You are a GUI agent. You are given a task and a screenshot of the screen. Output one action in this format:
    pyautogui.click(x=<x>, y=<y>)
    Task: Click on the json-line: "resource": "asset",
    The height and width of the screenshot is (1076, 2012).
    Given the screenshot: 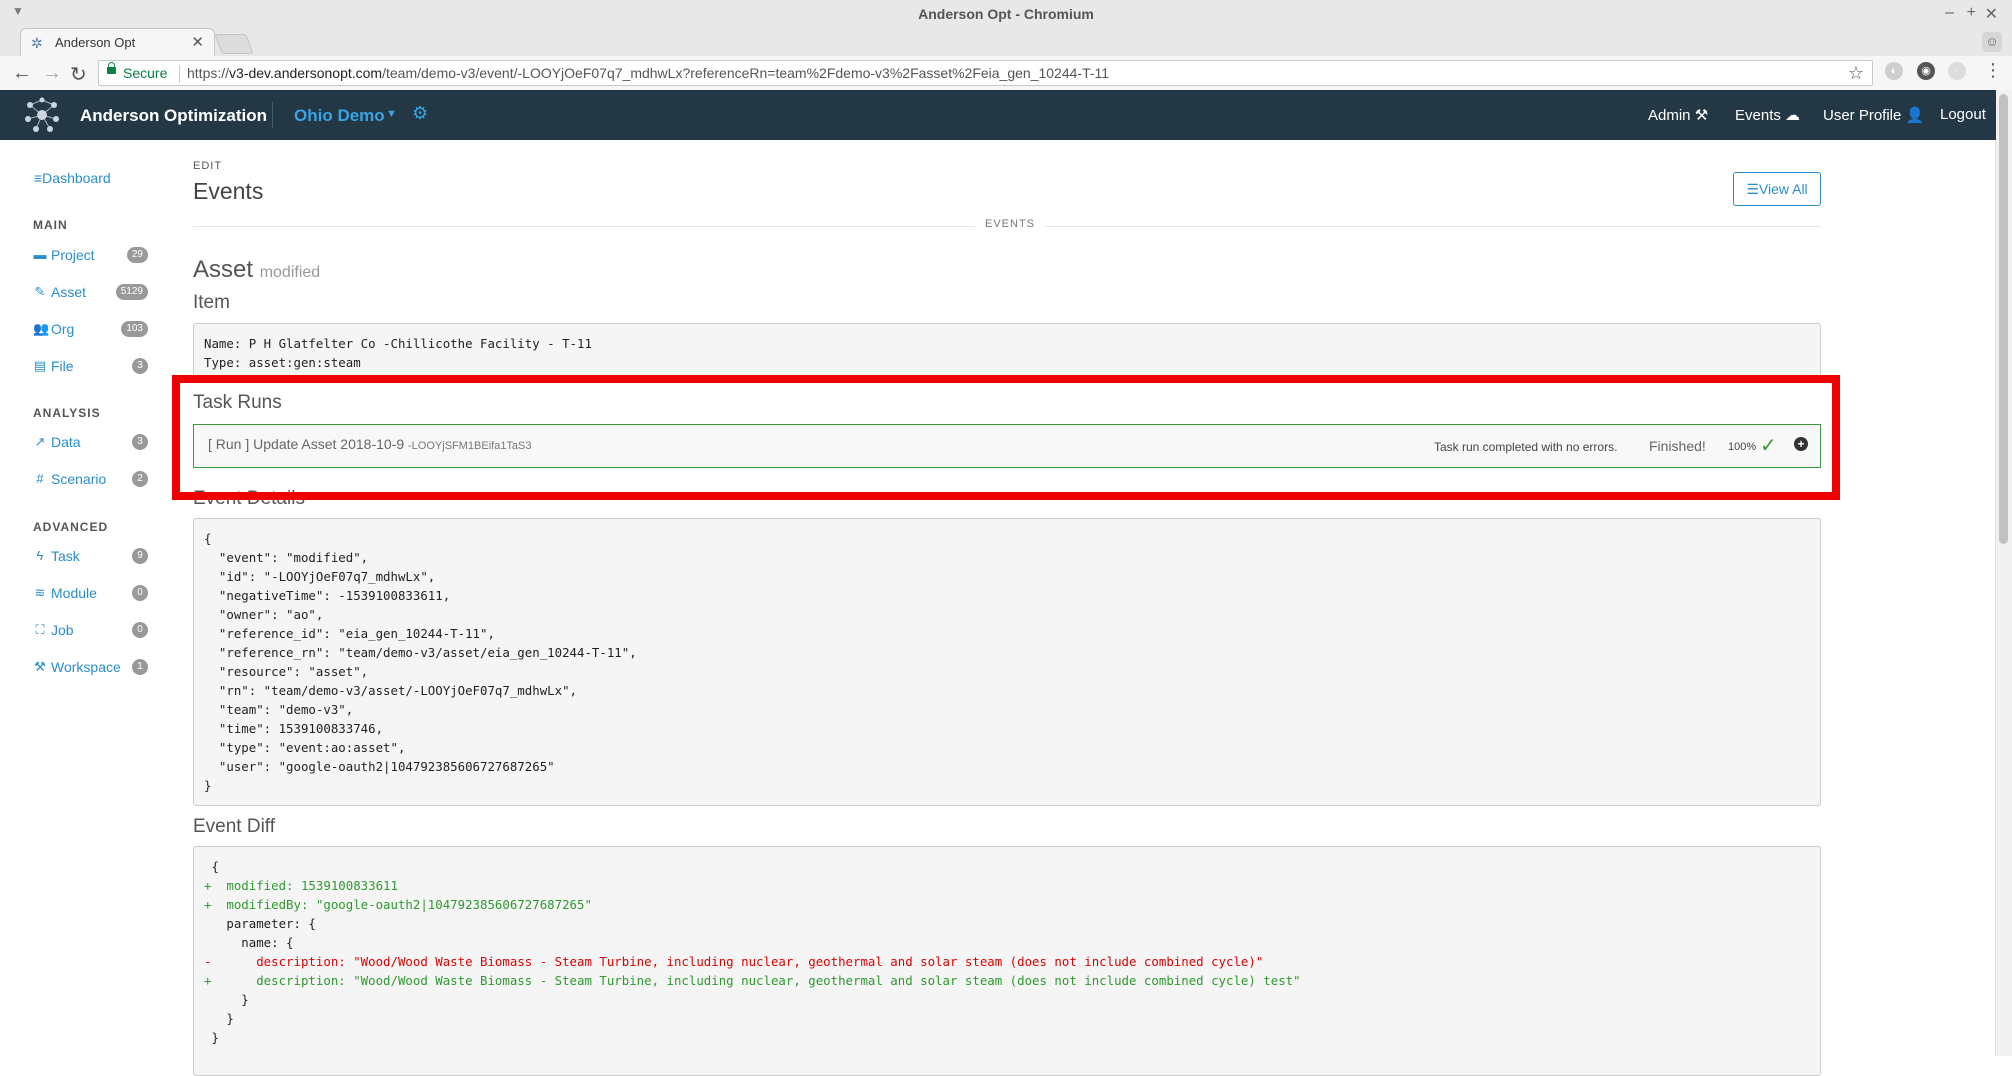 What is the action you would take?
    pyautogui.click(x=286, y=671)
    